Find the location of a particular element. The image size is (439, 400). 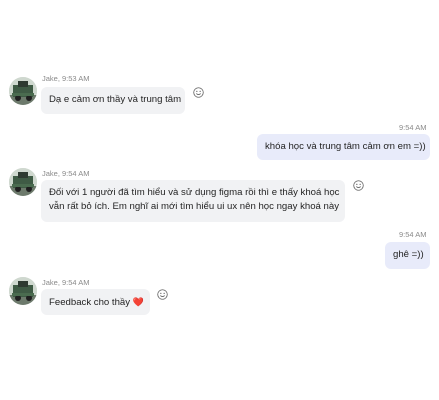

heart-emoji-icon: ❤️ is located at coordinates (138, 302).